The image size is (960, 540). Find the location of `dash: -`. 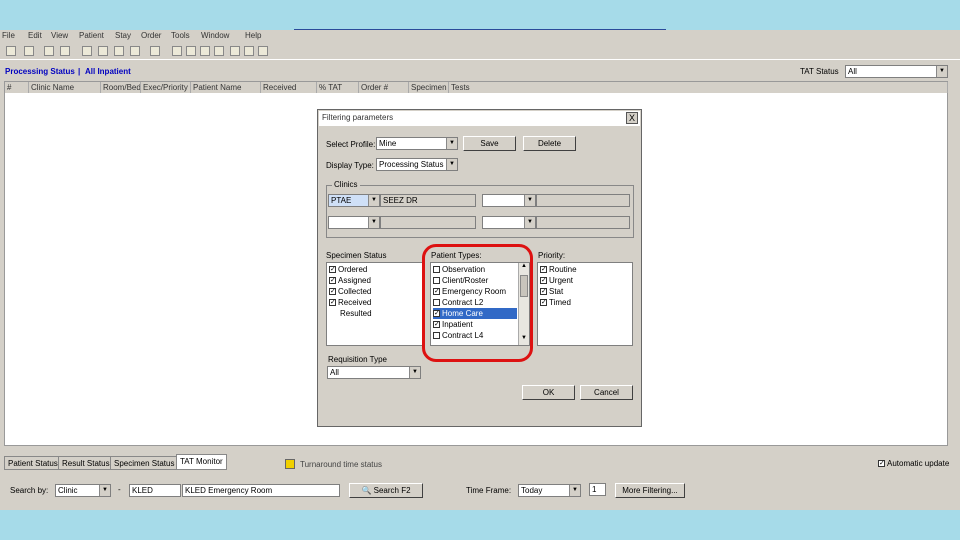

dash: - is located at coordinates (119, 489).